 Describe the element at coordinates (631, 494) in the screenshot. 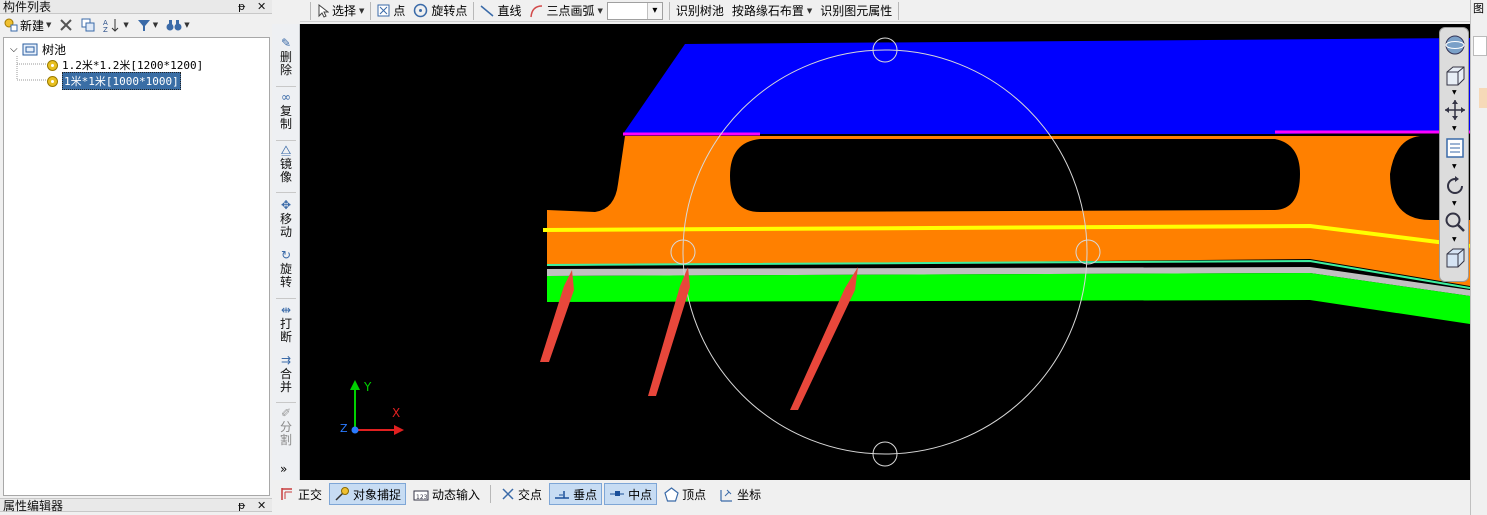

I see `midpoint-snap-toggle: 中点` at that location.